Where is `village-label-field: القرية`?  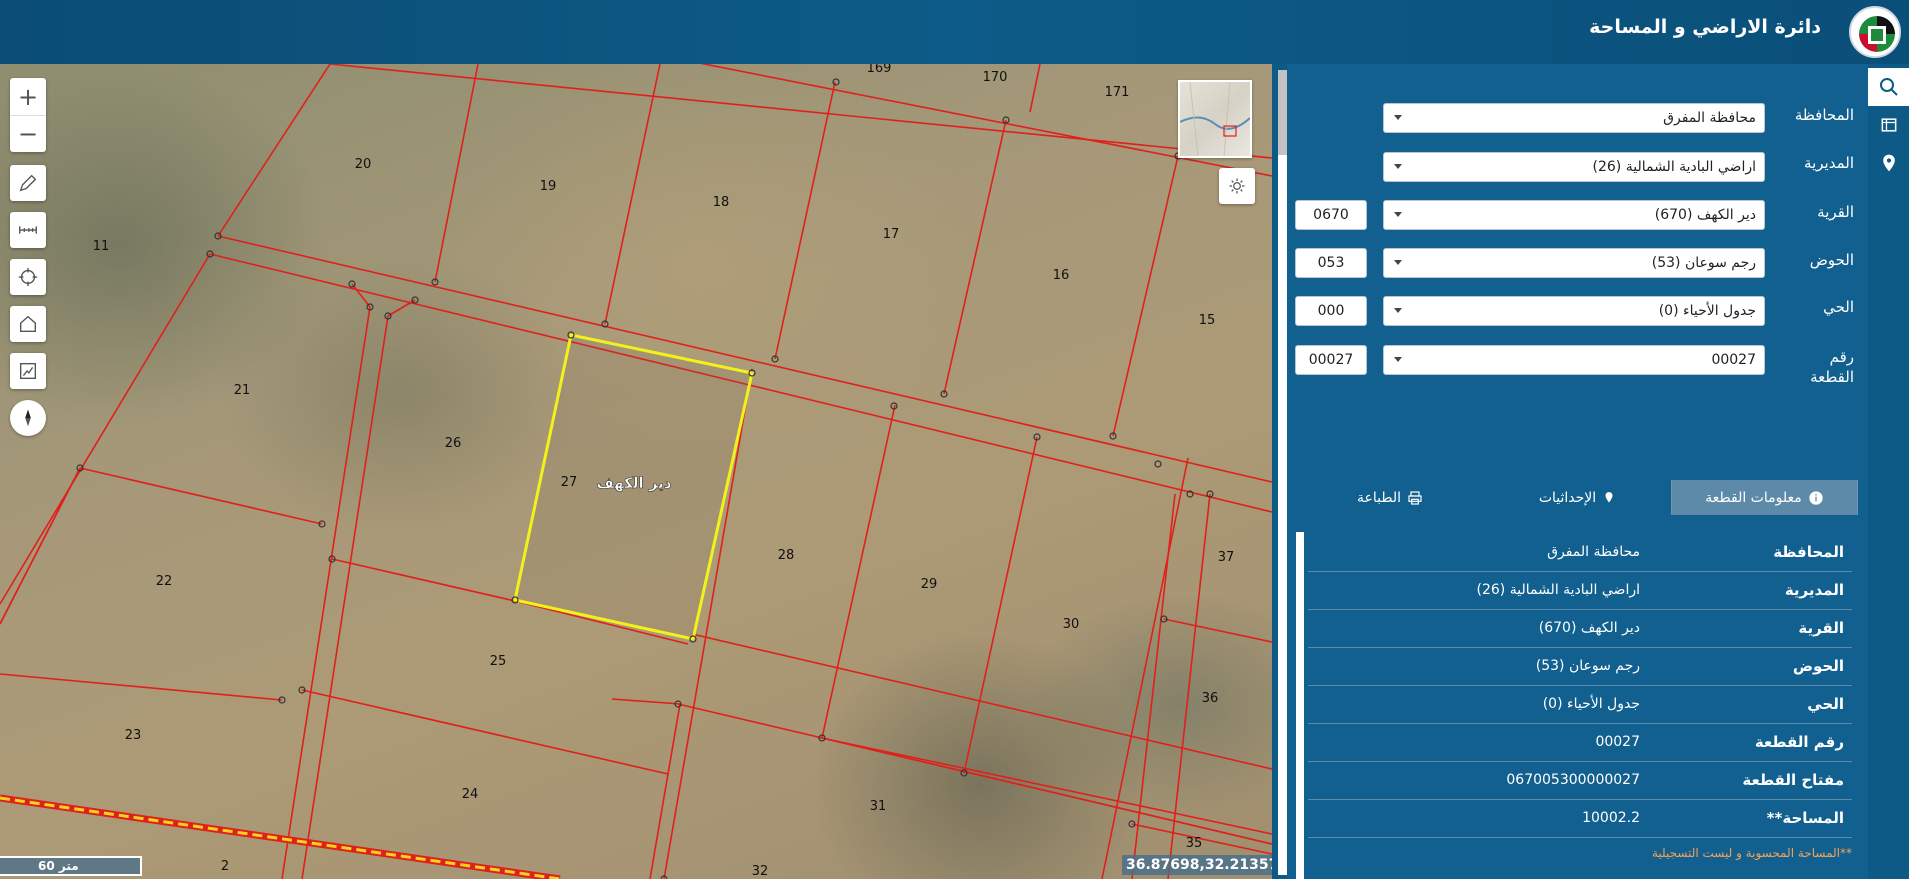
village-label-field: القرية is located at coordinates (1835, 212).